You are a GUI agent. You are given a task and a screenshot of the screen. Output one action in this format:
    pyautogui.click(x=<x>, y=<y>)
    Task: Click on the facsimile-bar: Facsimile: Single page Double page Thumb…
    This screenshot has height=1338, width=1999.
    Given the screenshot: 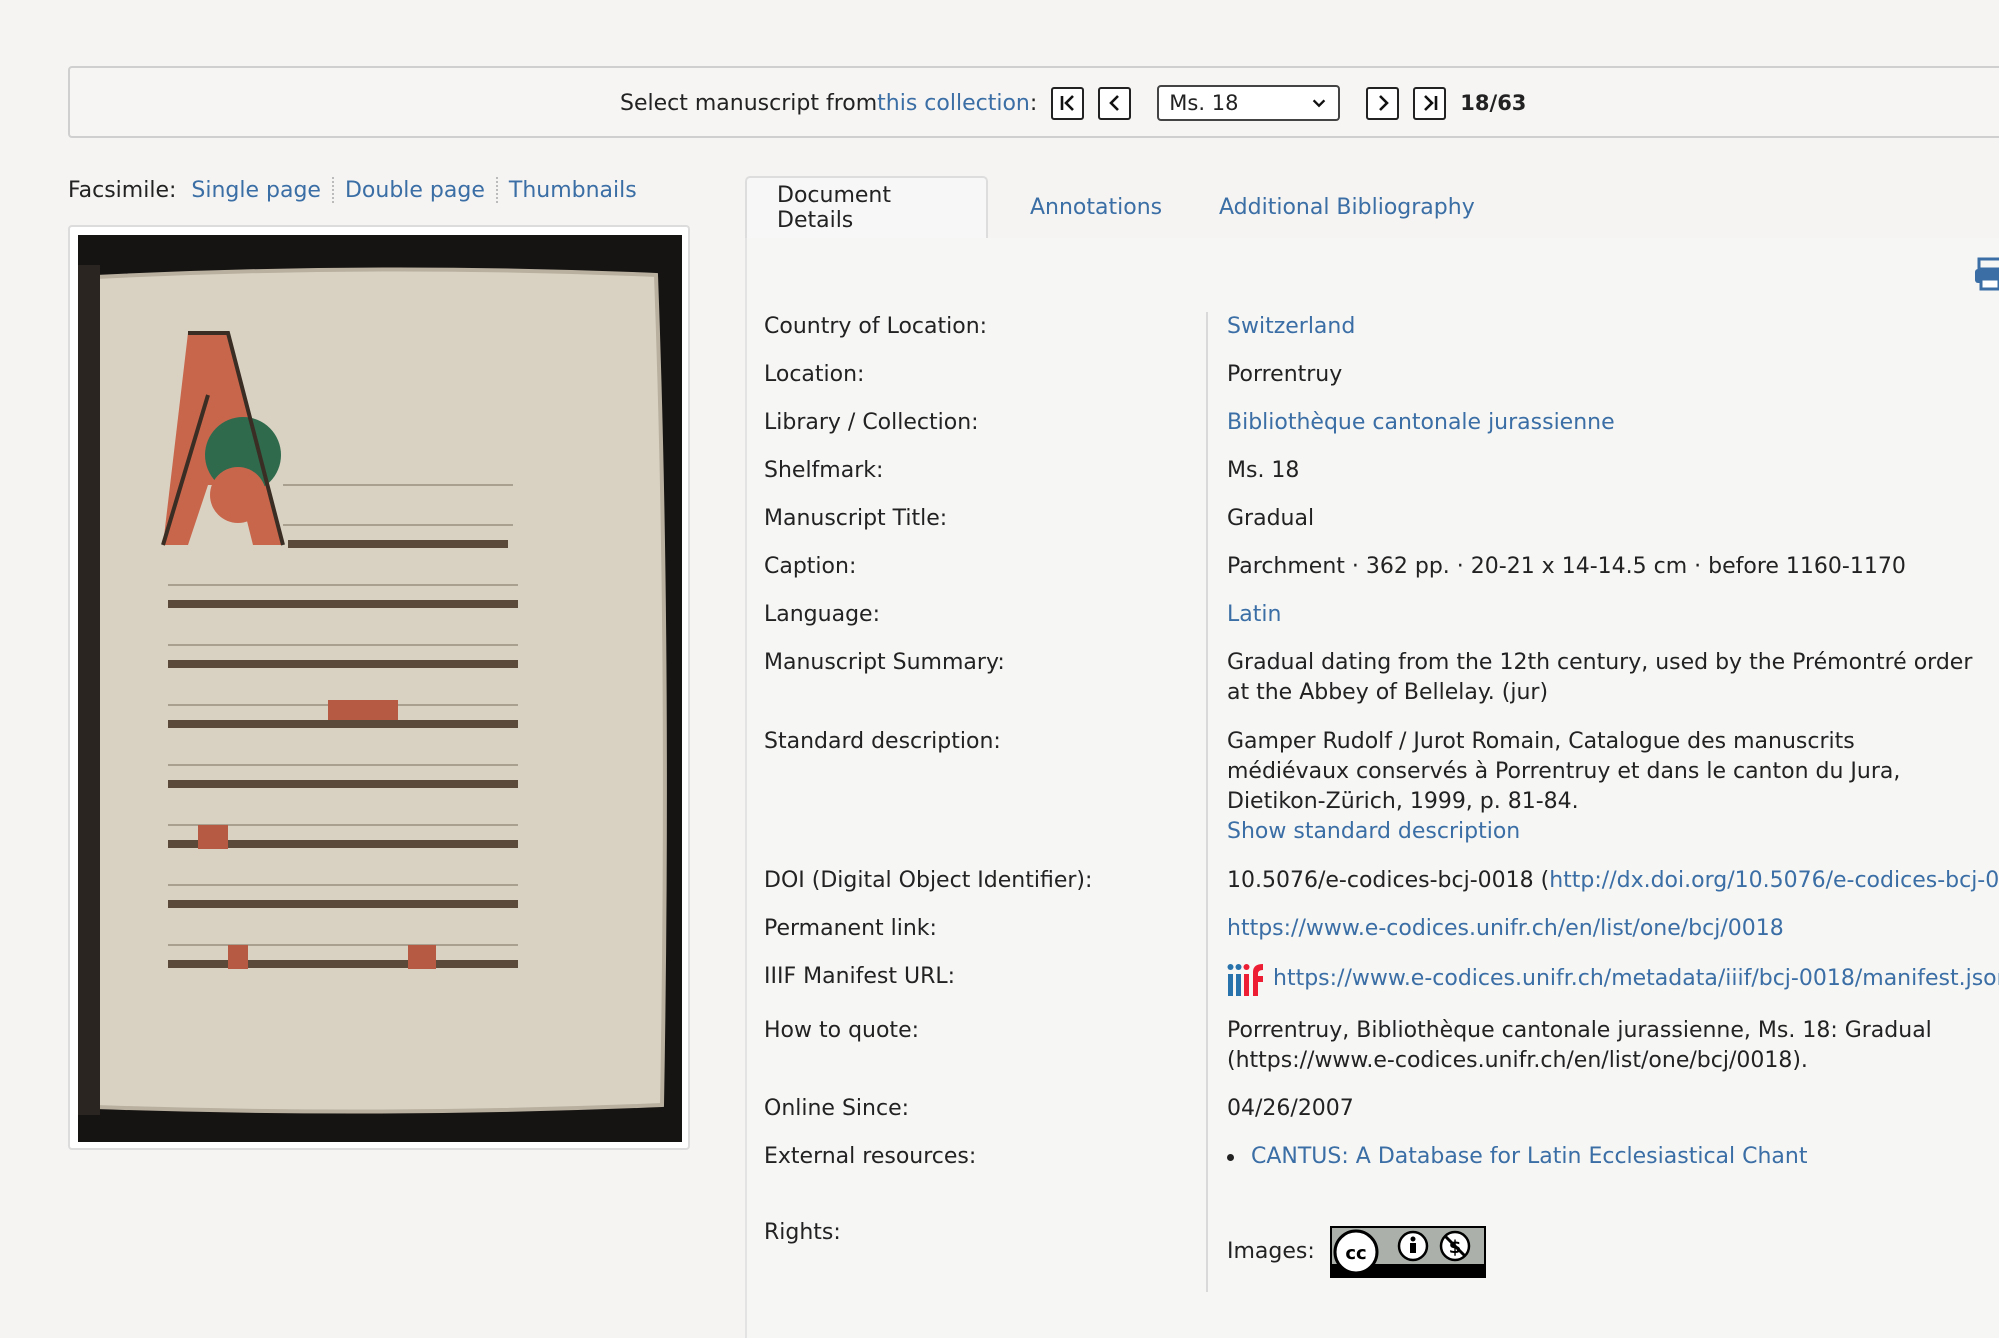 What is the action you would take?
    pyautogui.click(x=352, y=190)
    